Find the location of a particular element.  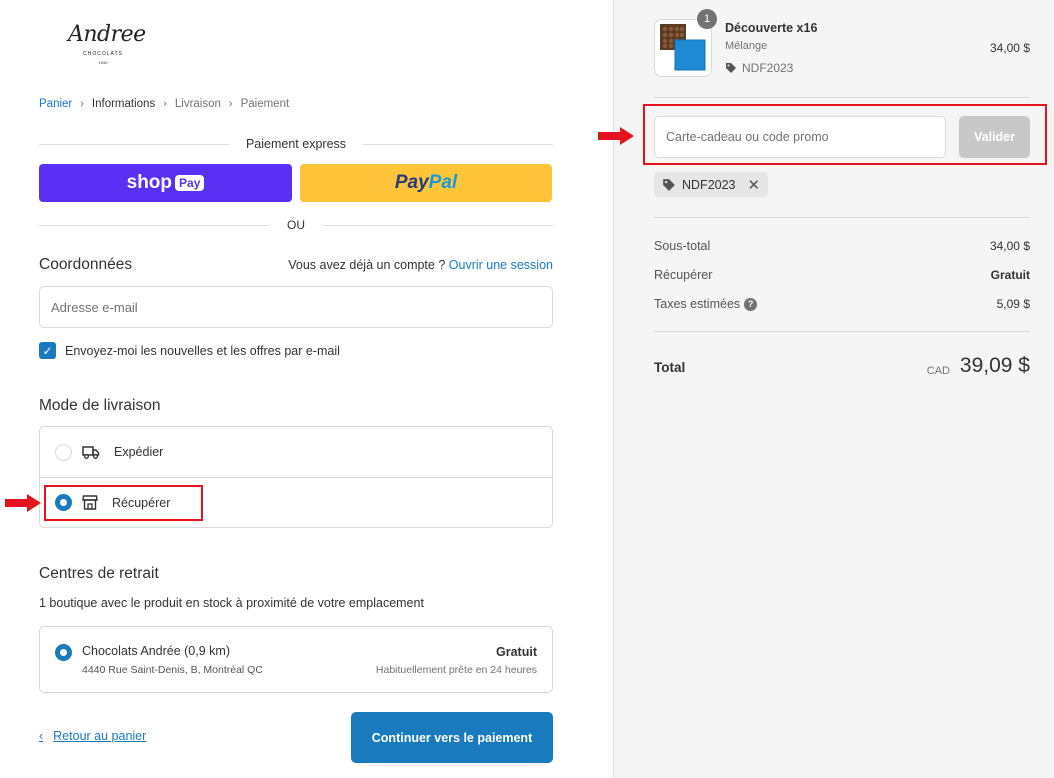

total-label: Total is located at coordinates (670, 367).